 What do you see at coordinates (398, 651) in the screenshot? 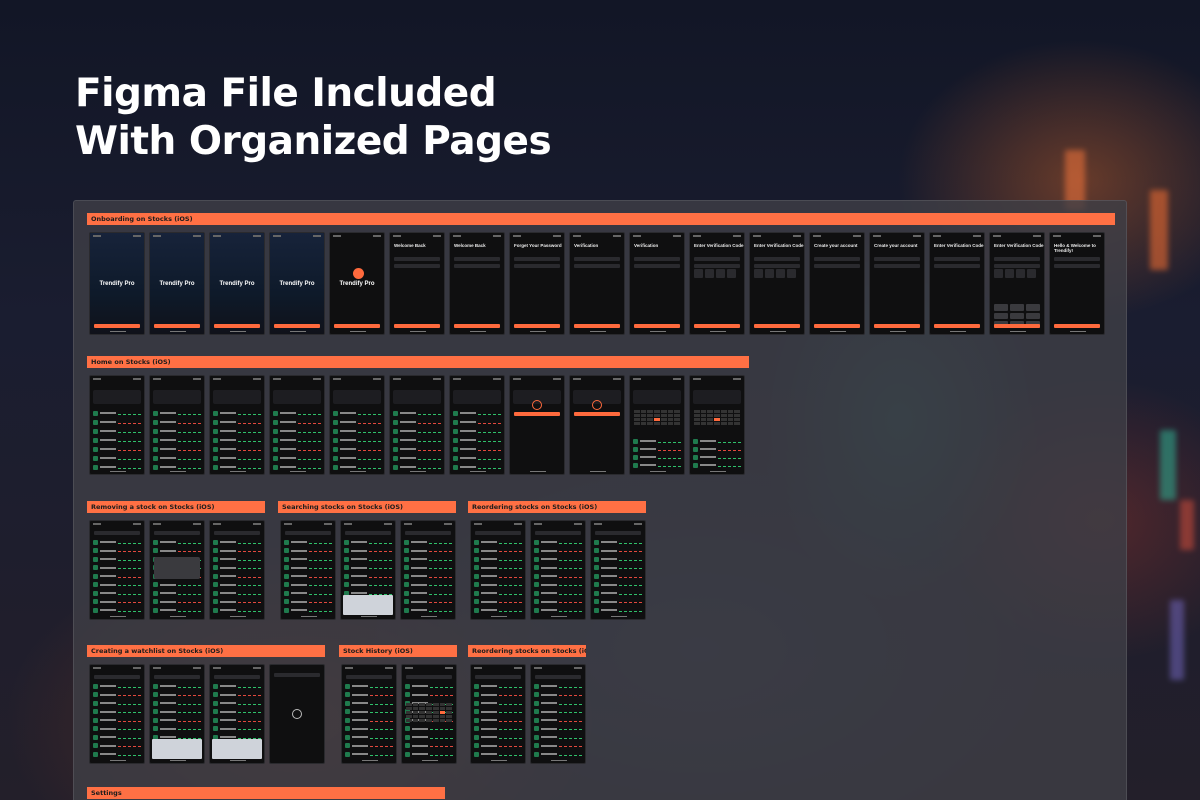
I see `section-title: Stock History (iOS)` at bounding box center [398, 651].